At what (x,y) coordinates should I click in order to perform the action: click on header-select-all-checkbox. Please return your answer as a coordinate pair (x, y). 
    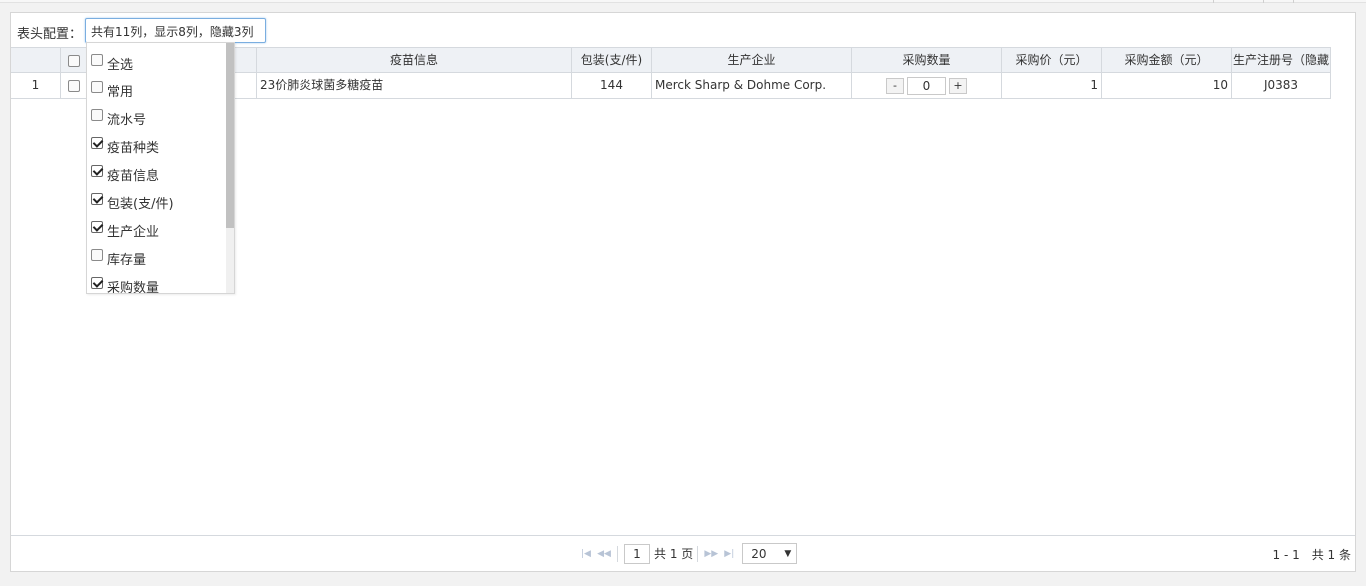
    Looking at the image, I should click on (73, 60).